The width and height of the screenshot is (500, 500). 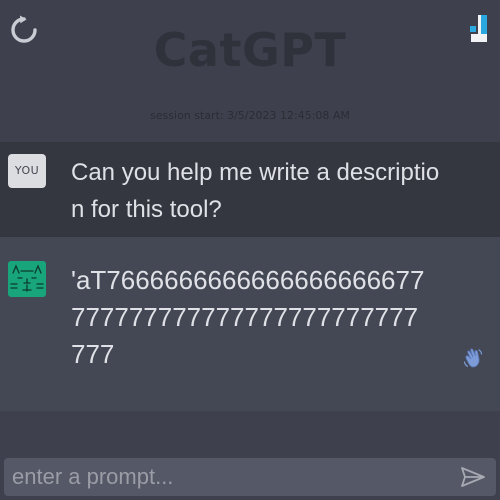 What do you see at coordinates (27, 171) in the screenshot?
I see `user-avatar: YOU` at bounding box center [27, 171].